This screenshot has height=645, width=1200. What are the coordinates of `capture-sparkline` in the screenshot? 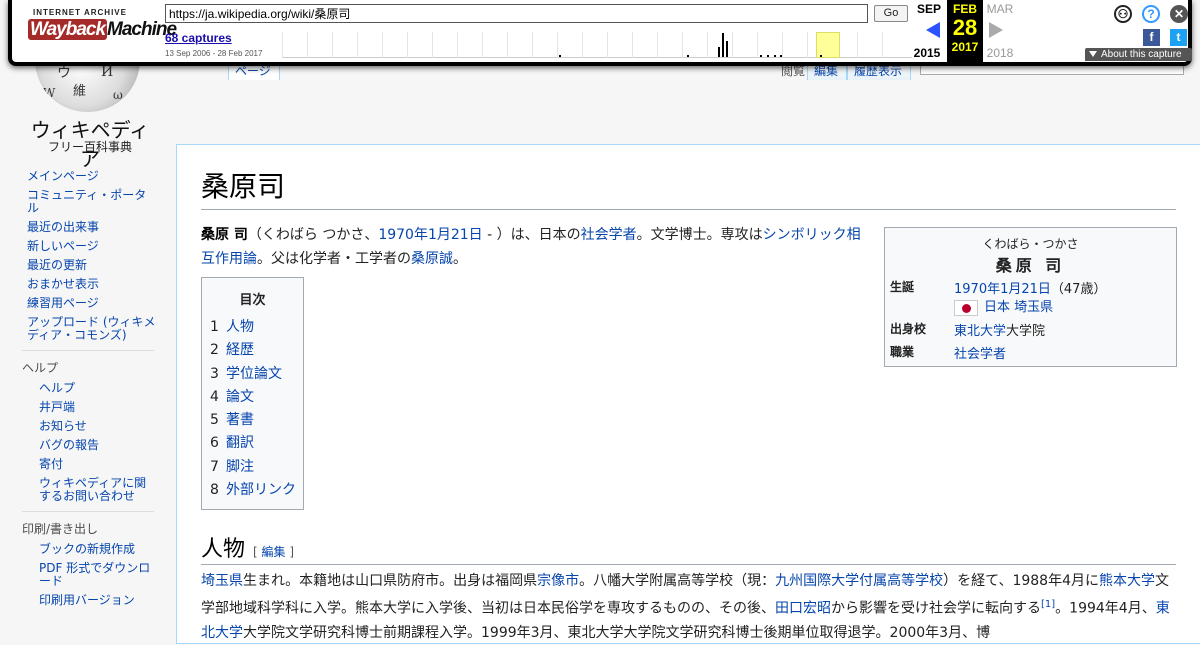 It's located at (597, 44).